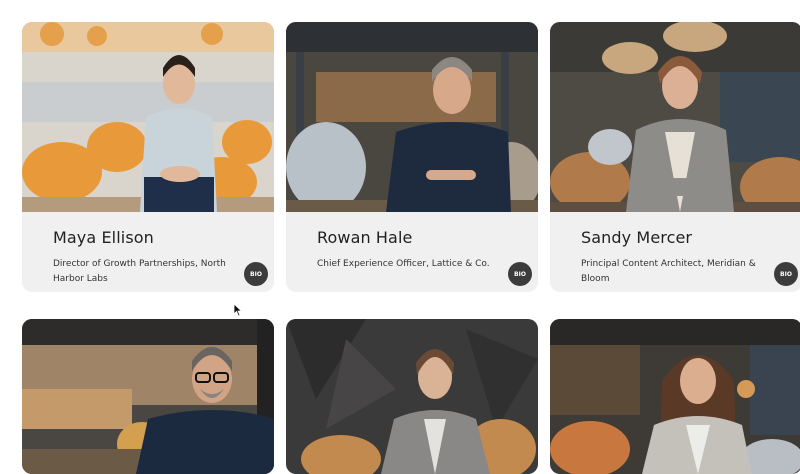 This screenshot has height=474, width=800. I want to click on member-title: Chief Experience Officer, Lattice & Co., so click(403, 264).